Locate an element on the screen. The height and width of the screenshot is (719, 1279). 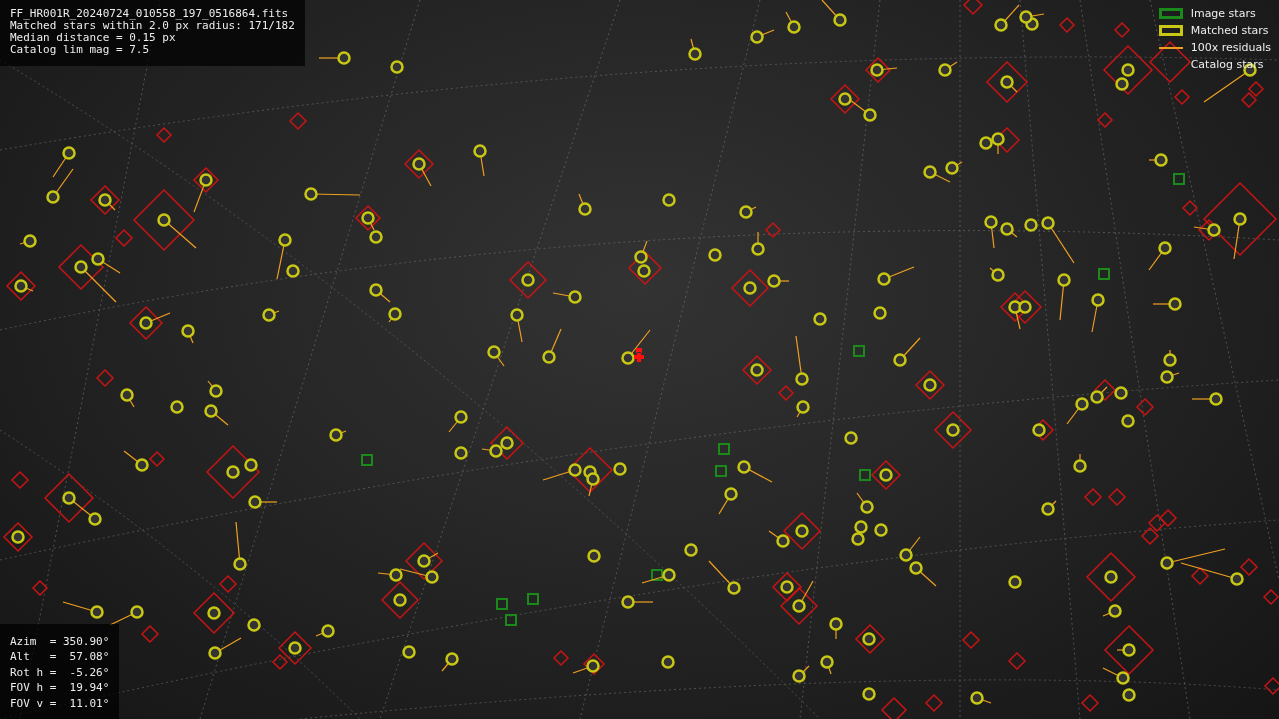
pointing-text: FOV v = 11.01° is located at coordinates (60, 703).